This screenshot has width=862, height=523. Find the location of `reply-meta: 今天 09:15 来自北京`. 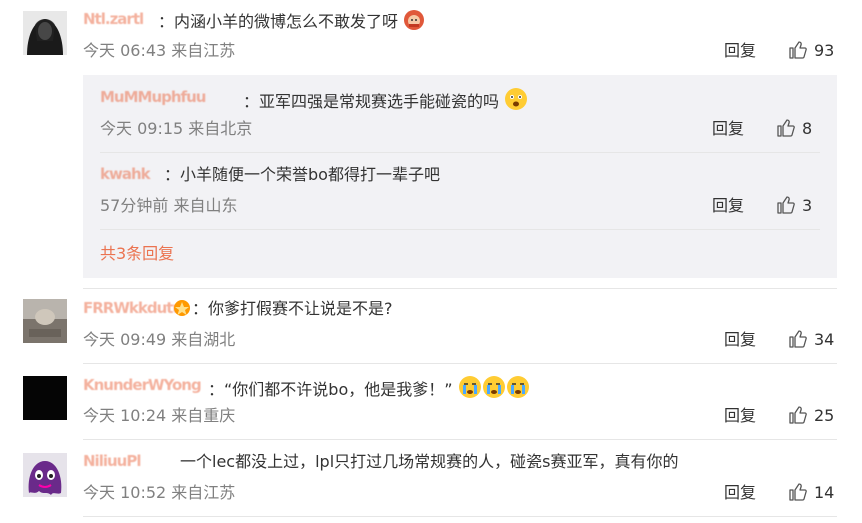

reply-meta: 今天 09:15 来自北京 is located at coordinates (176, 128).